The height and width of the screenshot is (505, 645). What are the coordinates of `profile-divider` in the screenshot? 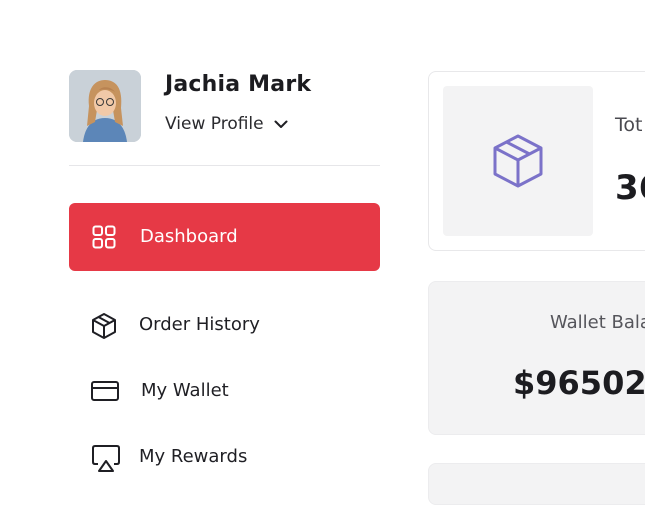 It's located at (224, 165).